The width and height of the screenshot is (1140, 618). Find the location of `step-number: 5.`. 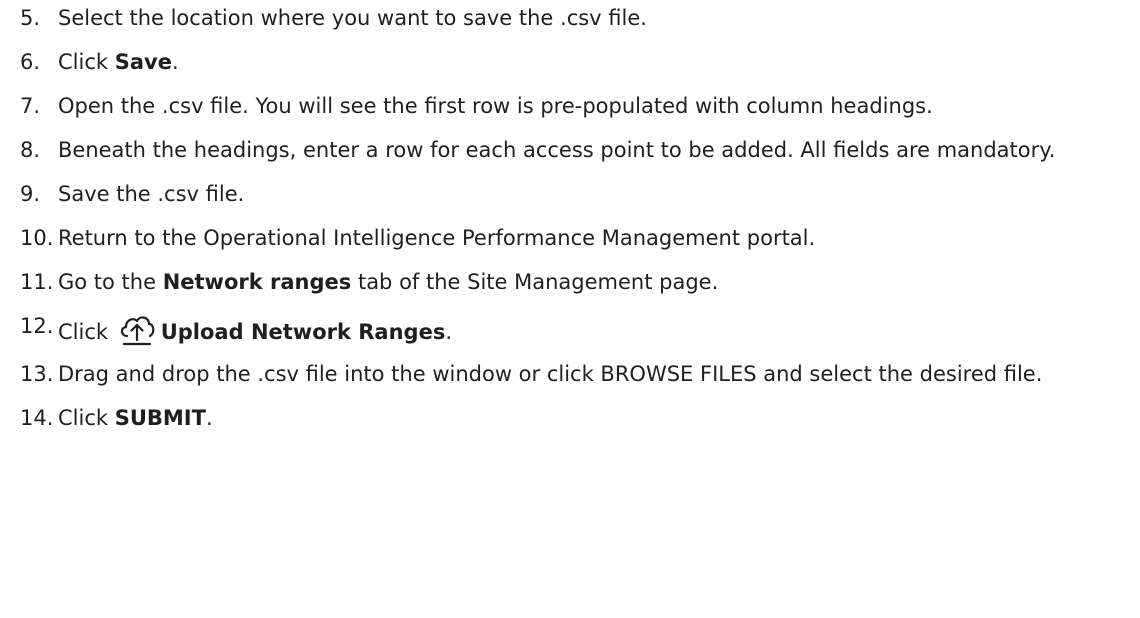

step-number: 5. is located at coordinates (30, 18).